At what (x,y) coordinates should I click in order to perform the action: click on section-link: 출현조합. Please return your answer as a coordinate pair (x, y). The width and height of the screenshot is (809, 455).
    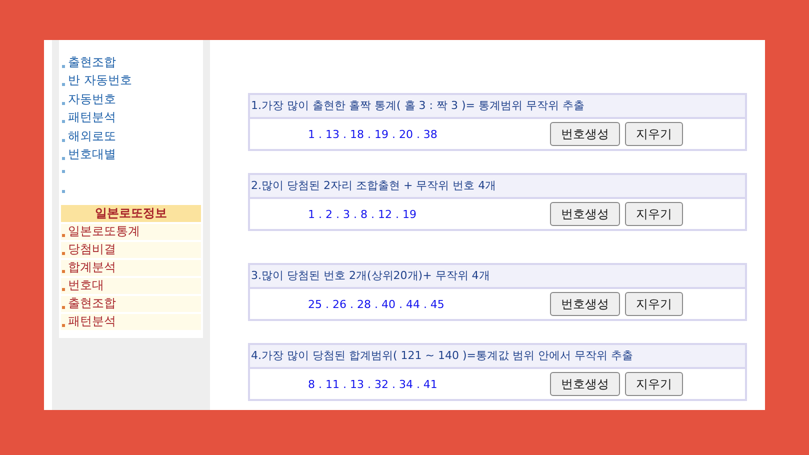
    Looking at the image, I should click on (131, 304).